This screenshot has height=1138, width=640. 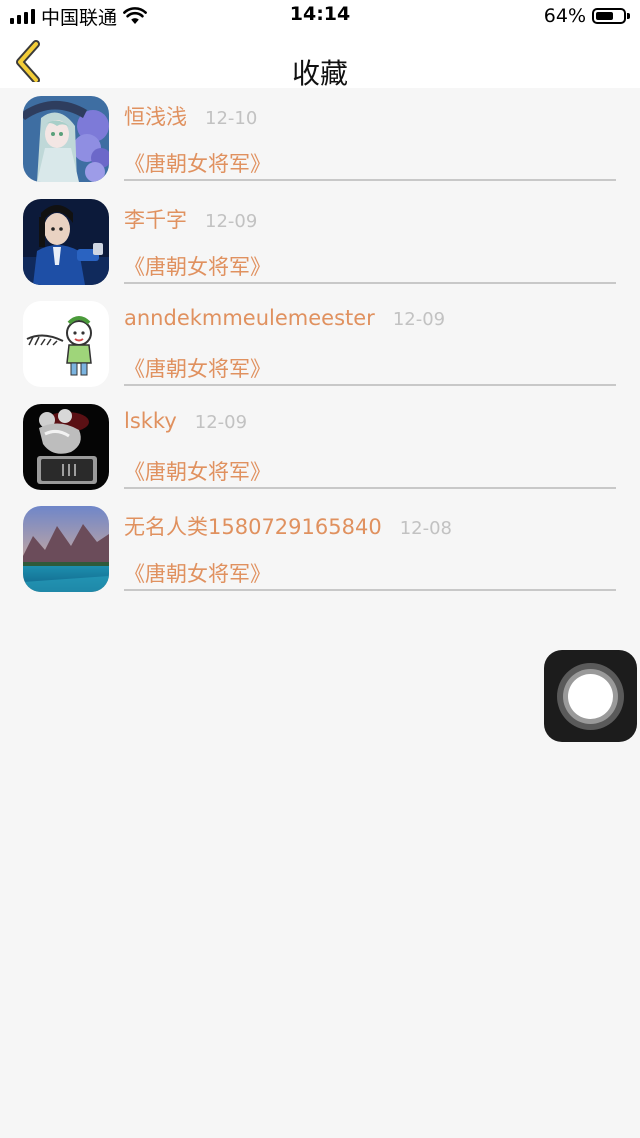 I want to click on mountain-lake-avatar, so click(x=66, y=549).